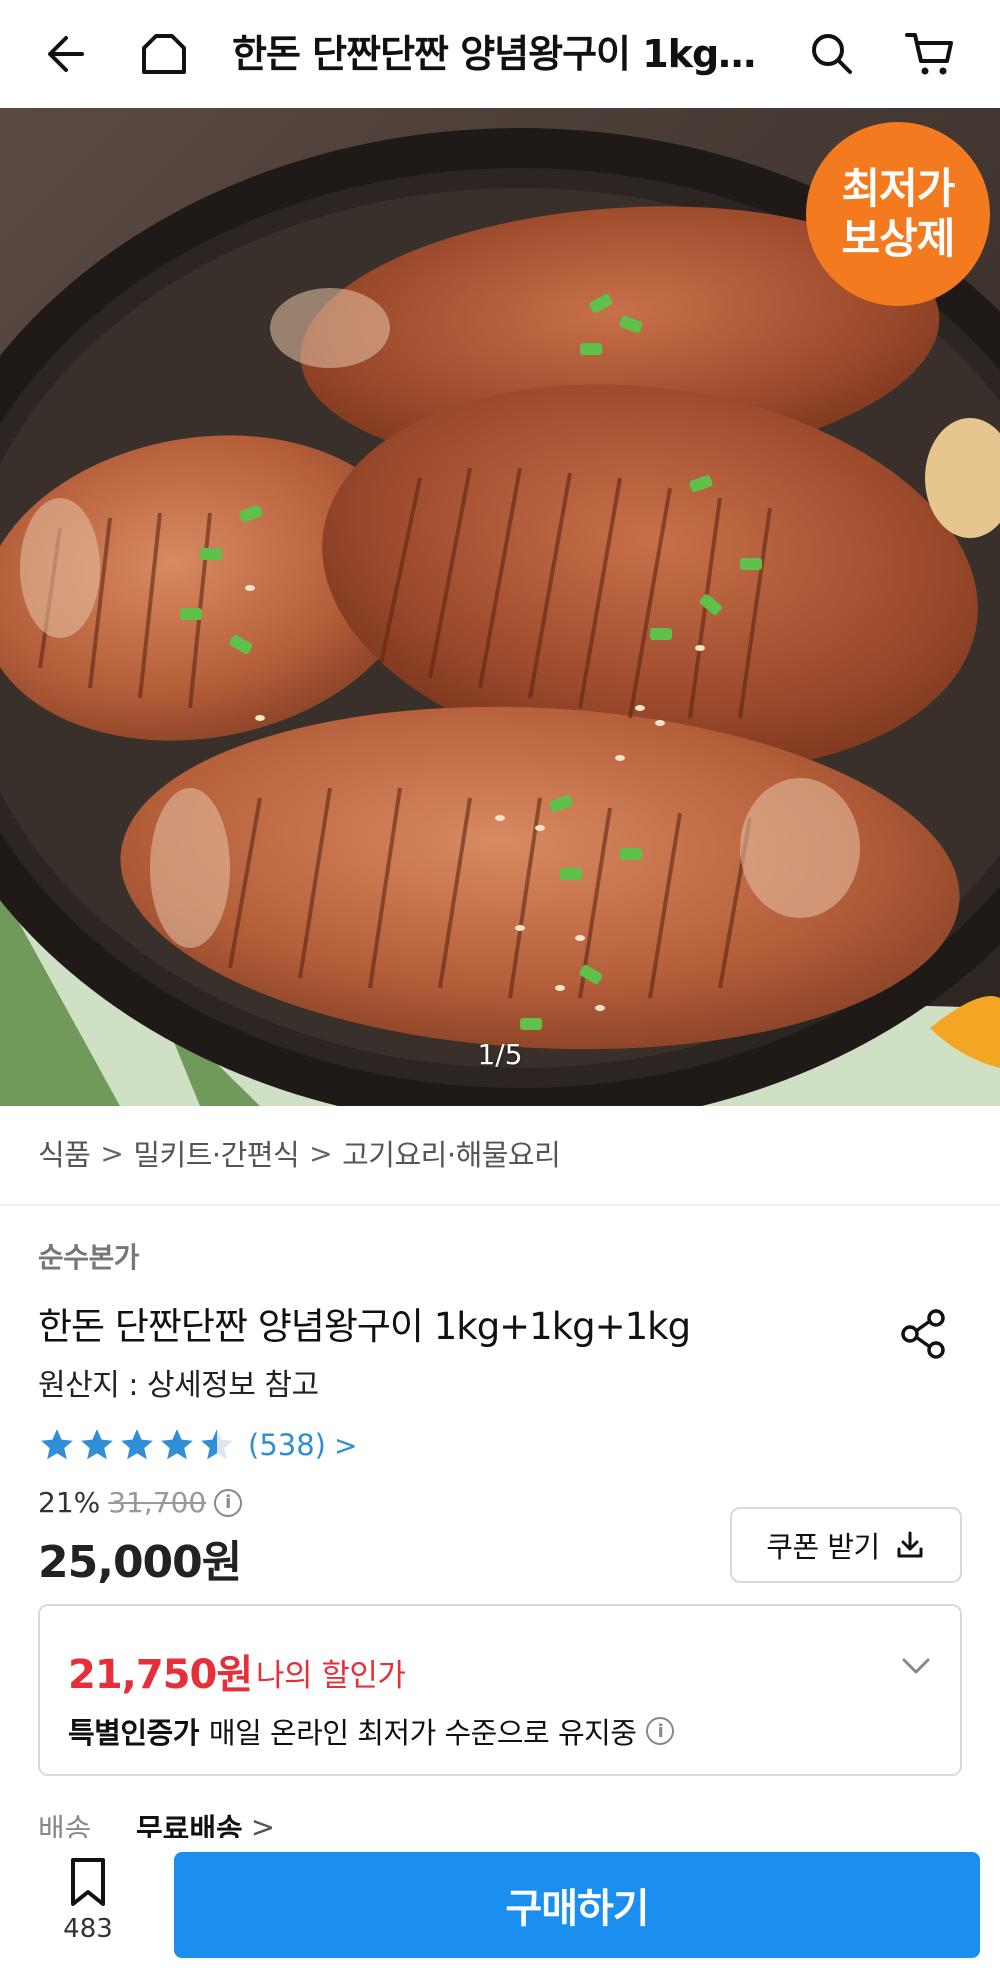 The image size is (1000, 1975). Describe the element at coordinates (916, 1666) in the screenshot. I see `chevron-down-icon` at that location.